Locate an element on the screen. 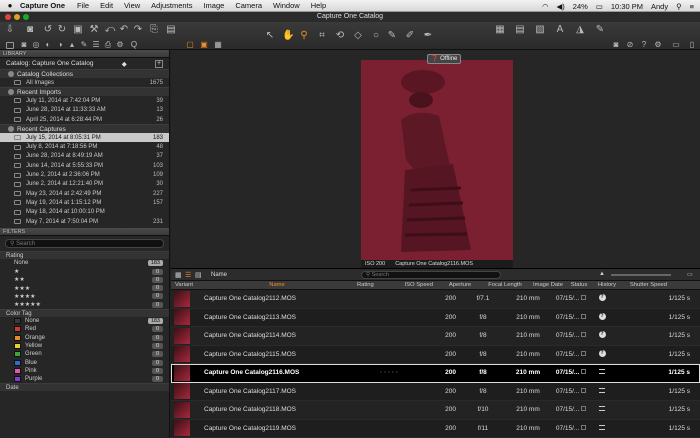  rating-filter-row: ★★ 0 is located at coordinates (84, 280).